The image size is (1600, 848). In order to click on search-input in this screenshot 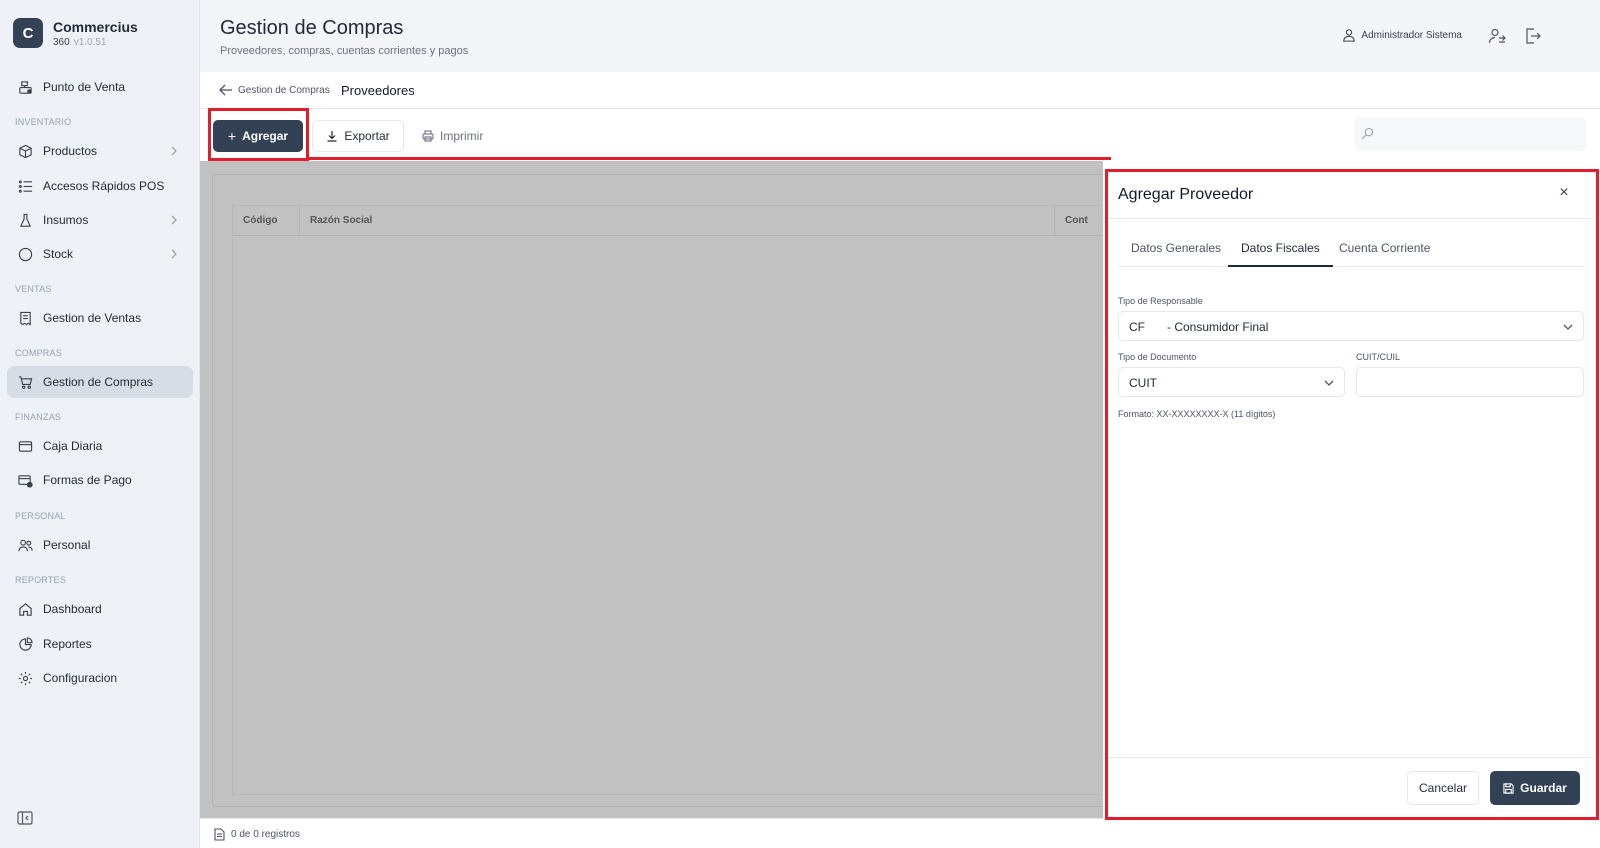, I will do `click(1480, 134)`.